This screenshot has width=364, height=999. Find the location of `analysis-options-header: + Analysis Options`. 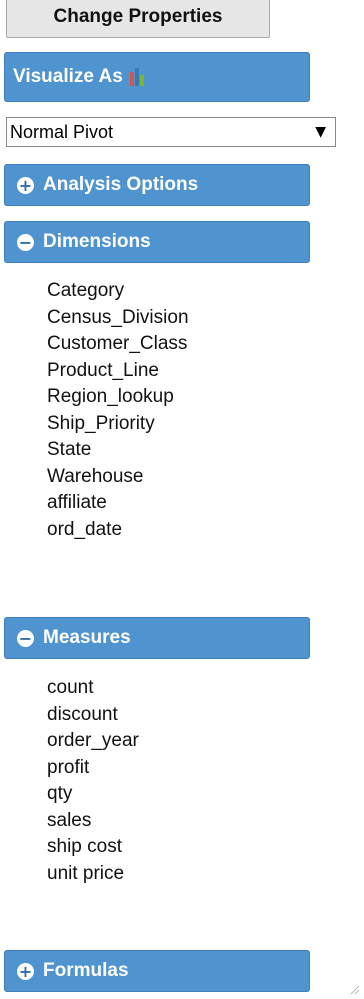

analysis-options-header: + Analysis Options is located at coordinates (157, 185).